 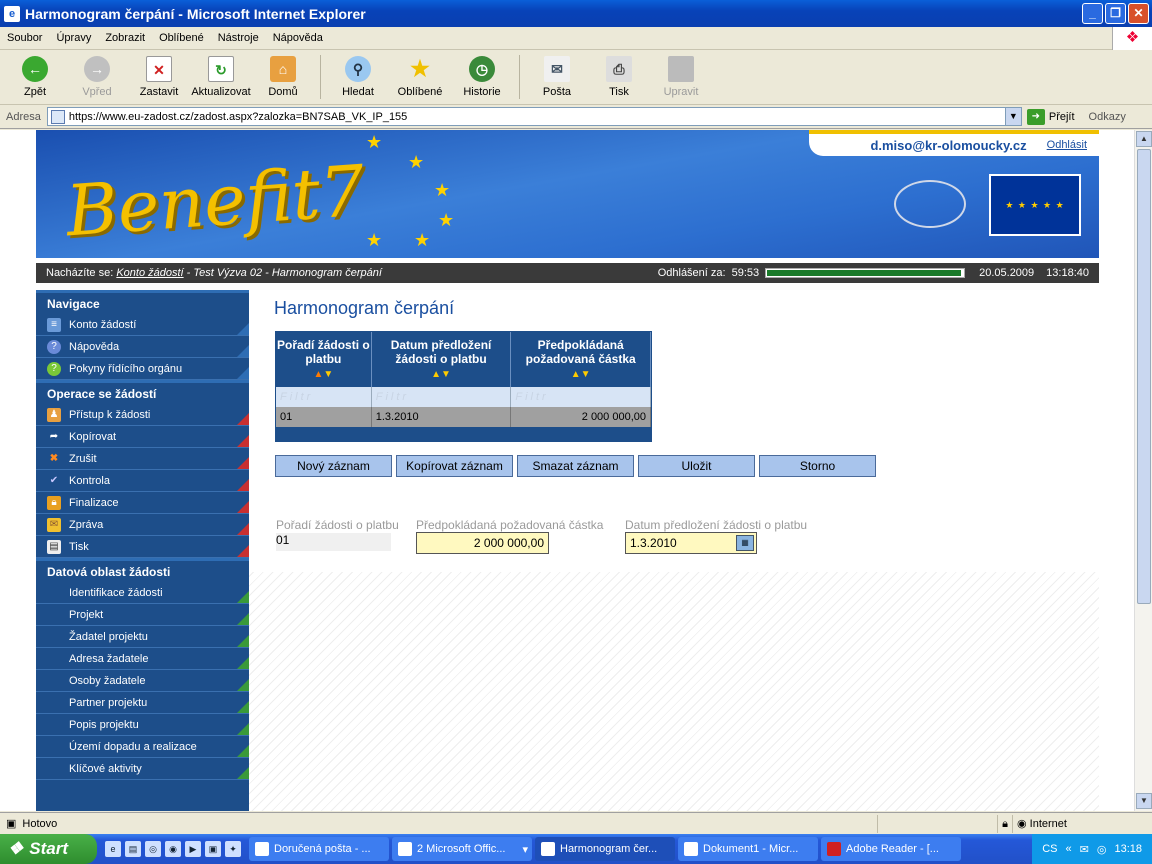 What do you see at coordinates (1084, 849) in the screenshot?
I see `tray-mail-icon: ✉` at bounding box center [1084, 849].